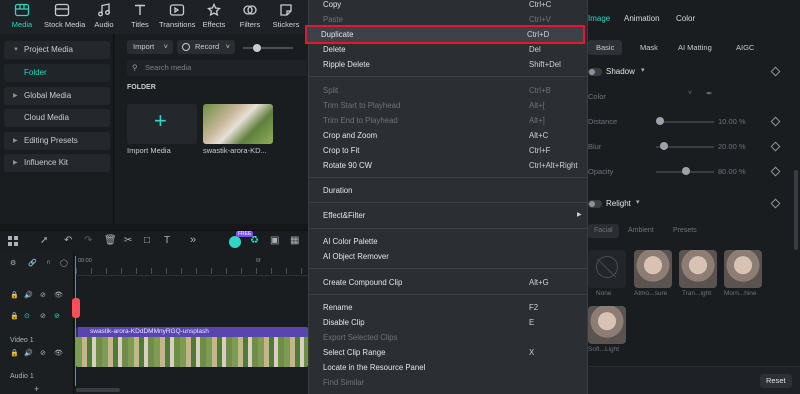  I want to click on relight-tab-ambient: Ambient, so click(641, 231).